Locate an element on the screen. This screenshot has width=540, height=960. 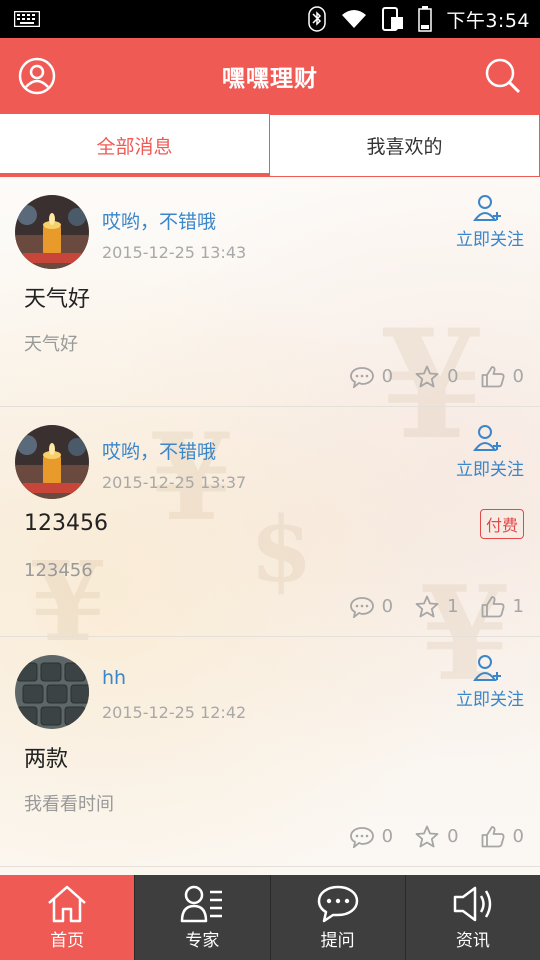
username: hh is located at coordinates (114, 678).